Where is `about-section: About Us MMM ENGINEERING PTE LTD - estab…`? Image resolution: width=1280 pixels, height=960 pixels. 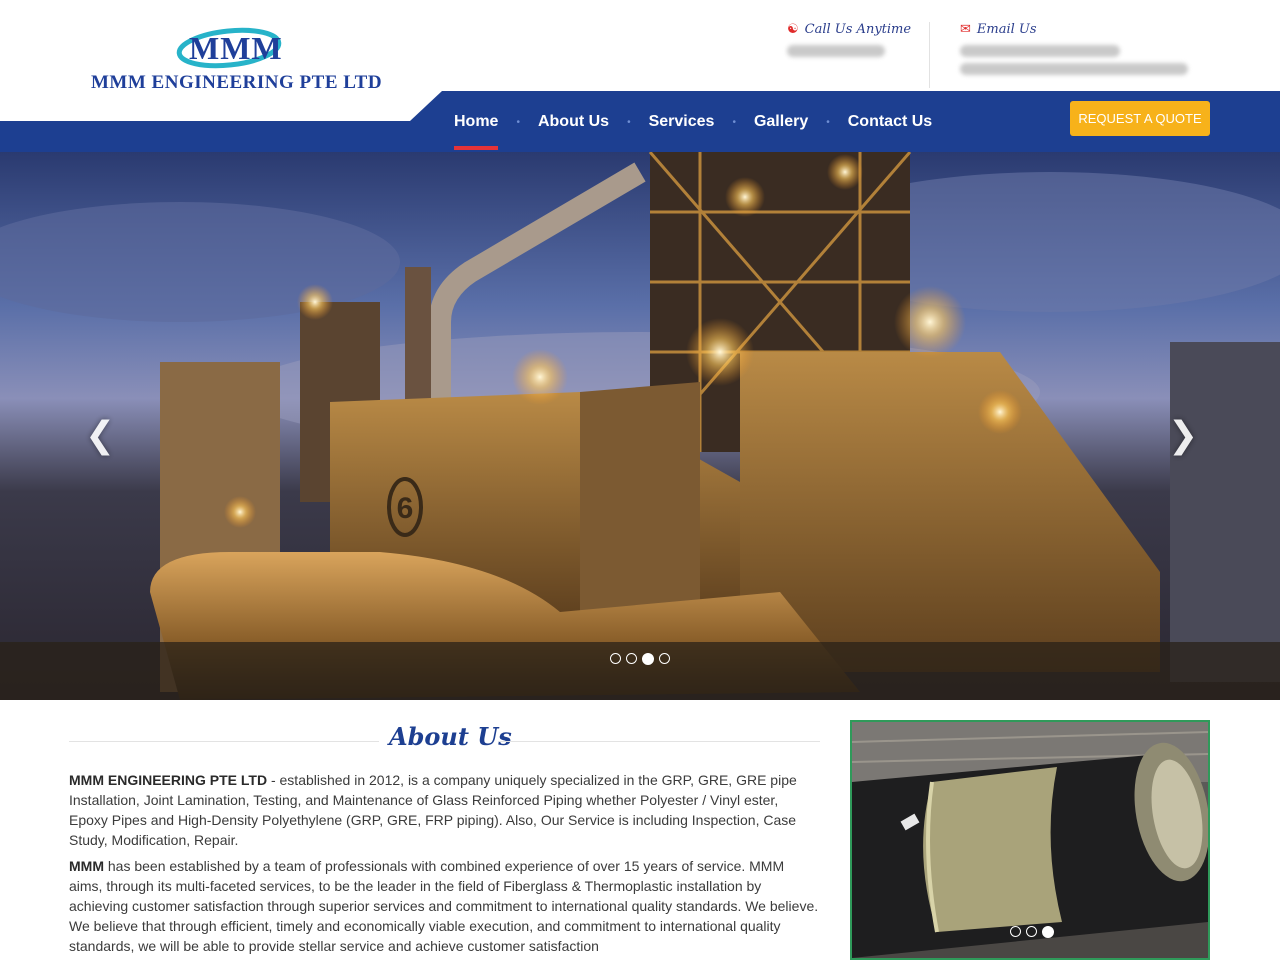 about-section: About Us MMM ENGINEERING PTE LTD - estab… is located at coordinates (444, 838).